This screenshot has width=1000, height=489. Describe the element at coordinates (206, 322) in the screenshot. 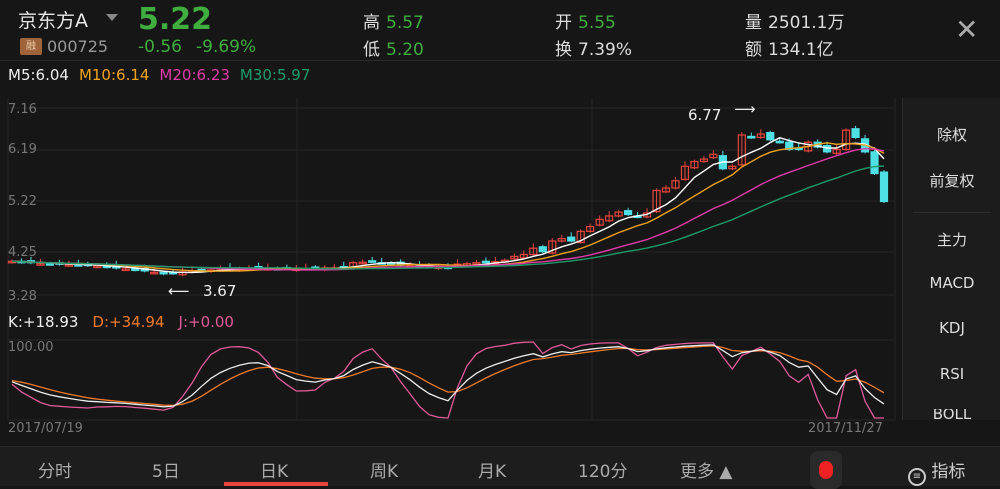

I see `j-value: J:+0.00` at that location.